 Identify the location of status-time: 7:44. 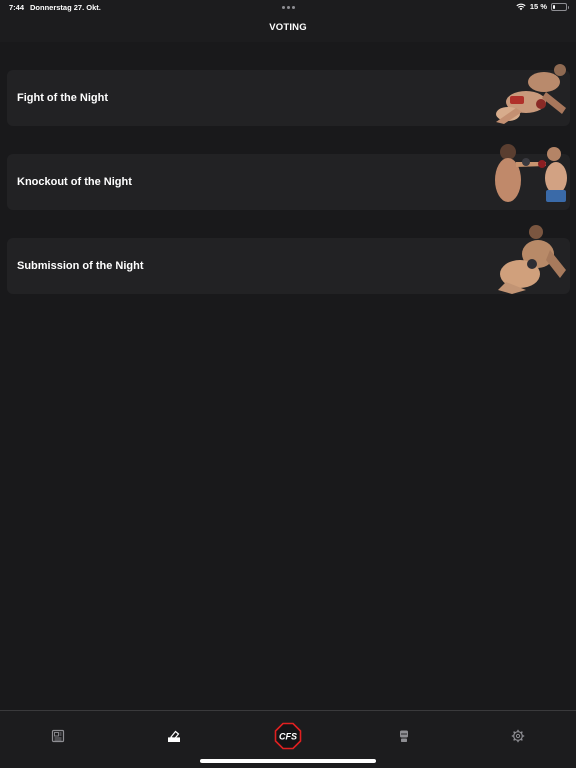
(17, 7).